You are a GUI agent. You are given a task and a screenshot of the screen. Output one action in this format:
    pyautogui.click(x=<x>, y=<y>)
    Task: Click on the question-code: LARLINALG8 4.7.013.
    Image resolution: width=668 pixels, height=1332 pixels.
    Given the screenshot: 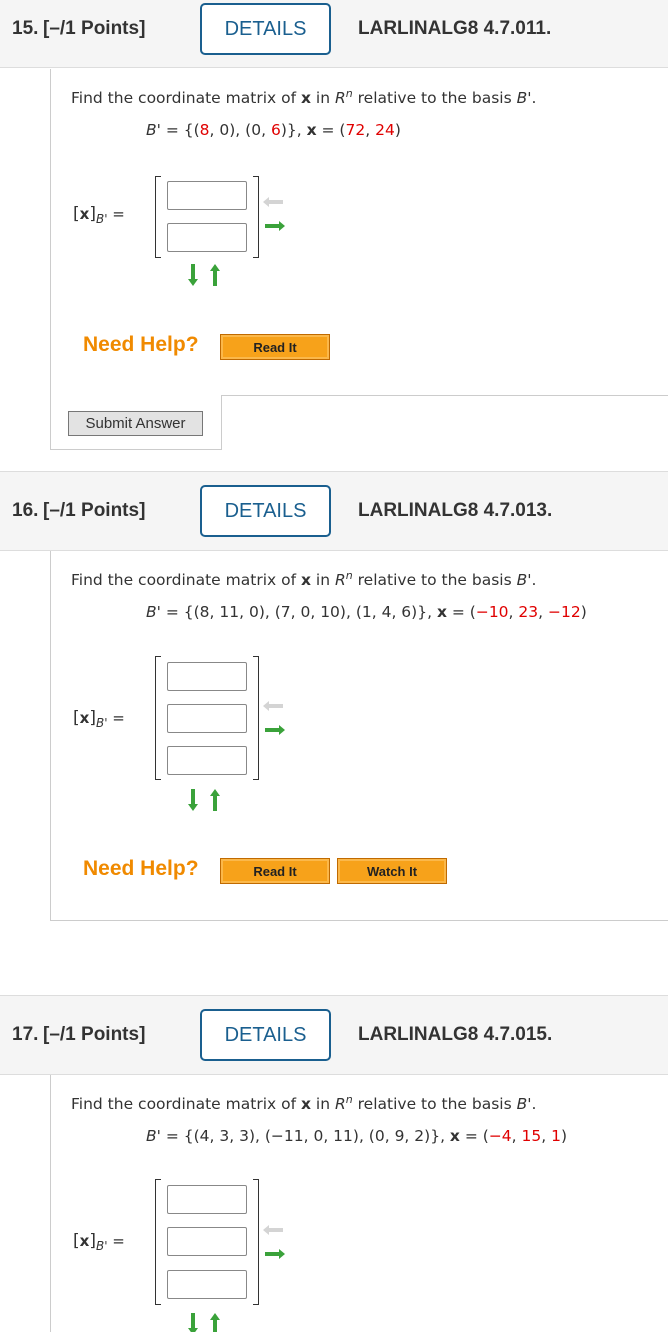 What is the action you would take?
    pyautogui.click(x=455, y=510)
    